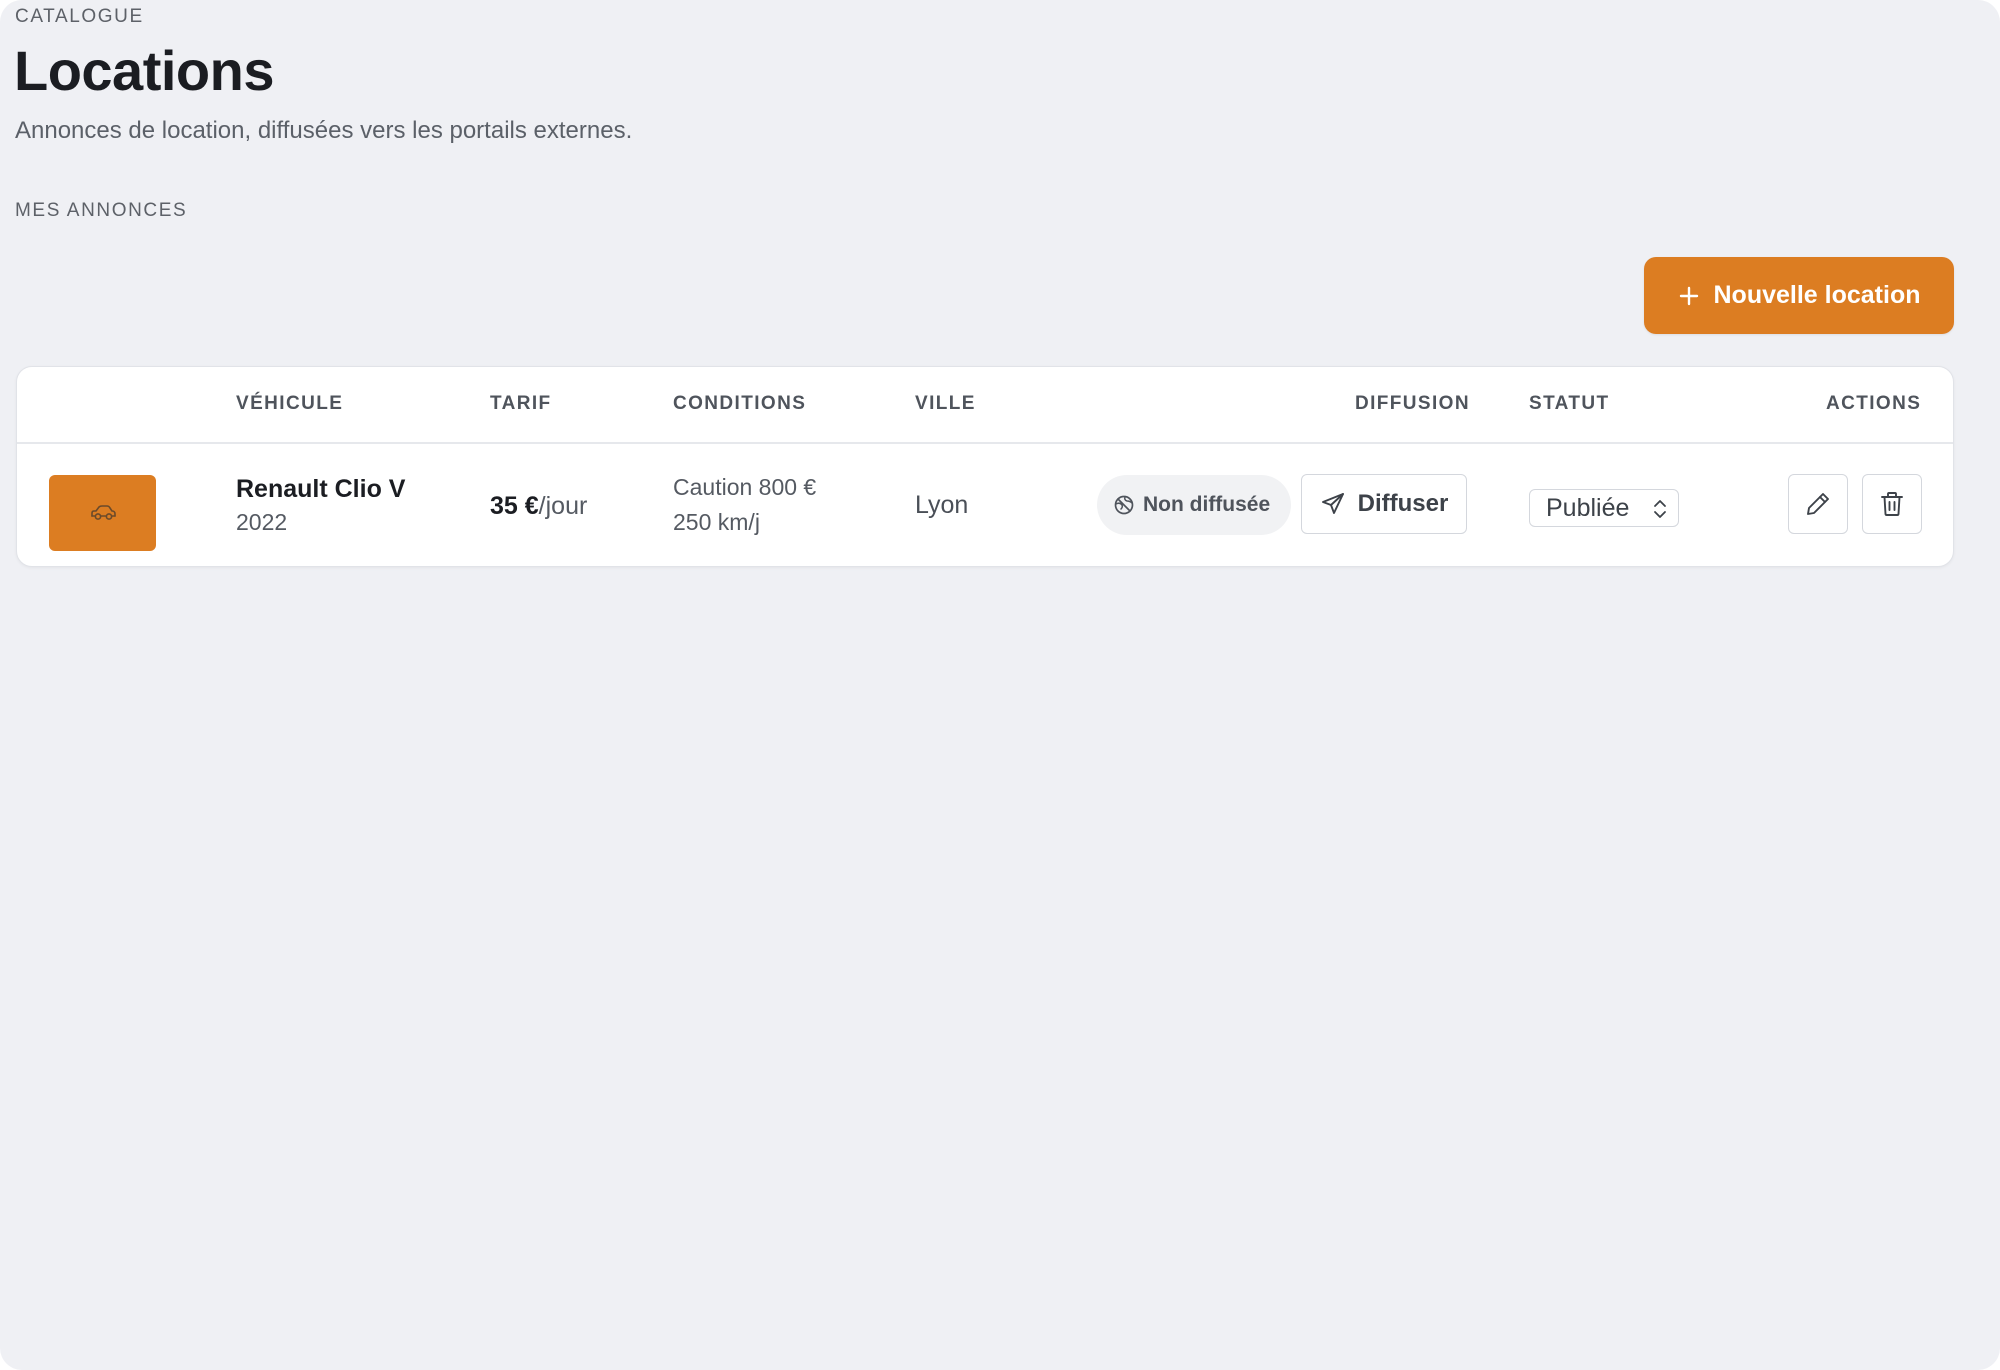  What do you see at coordinates (563, 506) in the screenshot?
I see `price-unit: /jour` at bounding box center [563, 506].